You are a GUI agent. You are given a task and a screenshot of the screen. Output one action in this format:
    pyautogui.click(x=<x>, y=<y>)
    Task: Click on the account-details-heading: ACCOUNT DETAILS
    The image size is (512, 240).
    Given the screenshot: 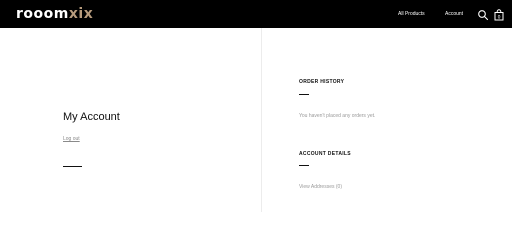 What is the action you would take?
    pyautogui.click(x=325, y=154)
    